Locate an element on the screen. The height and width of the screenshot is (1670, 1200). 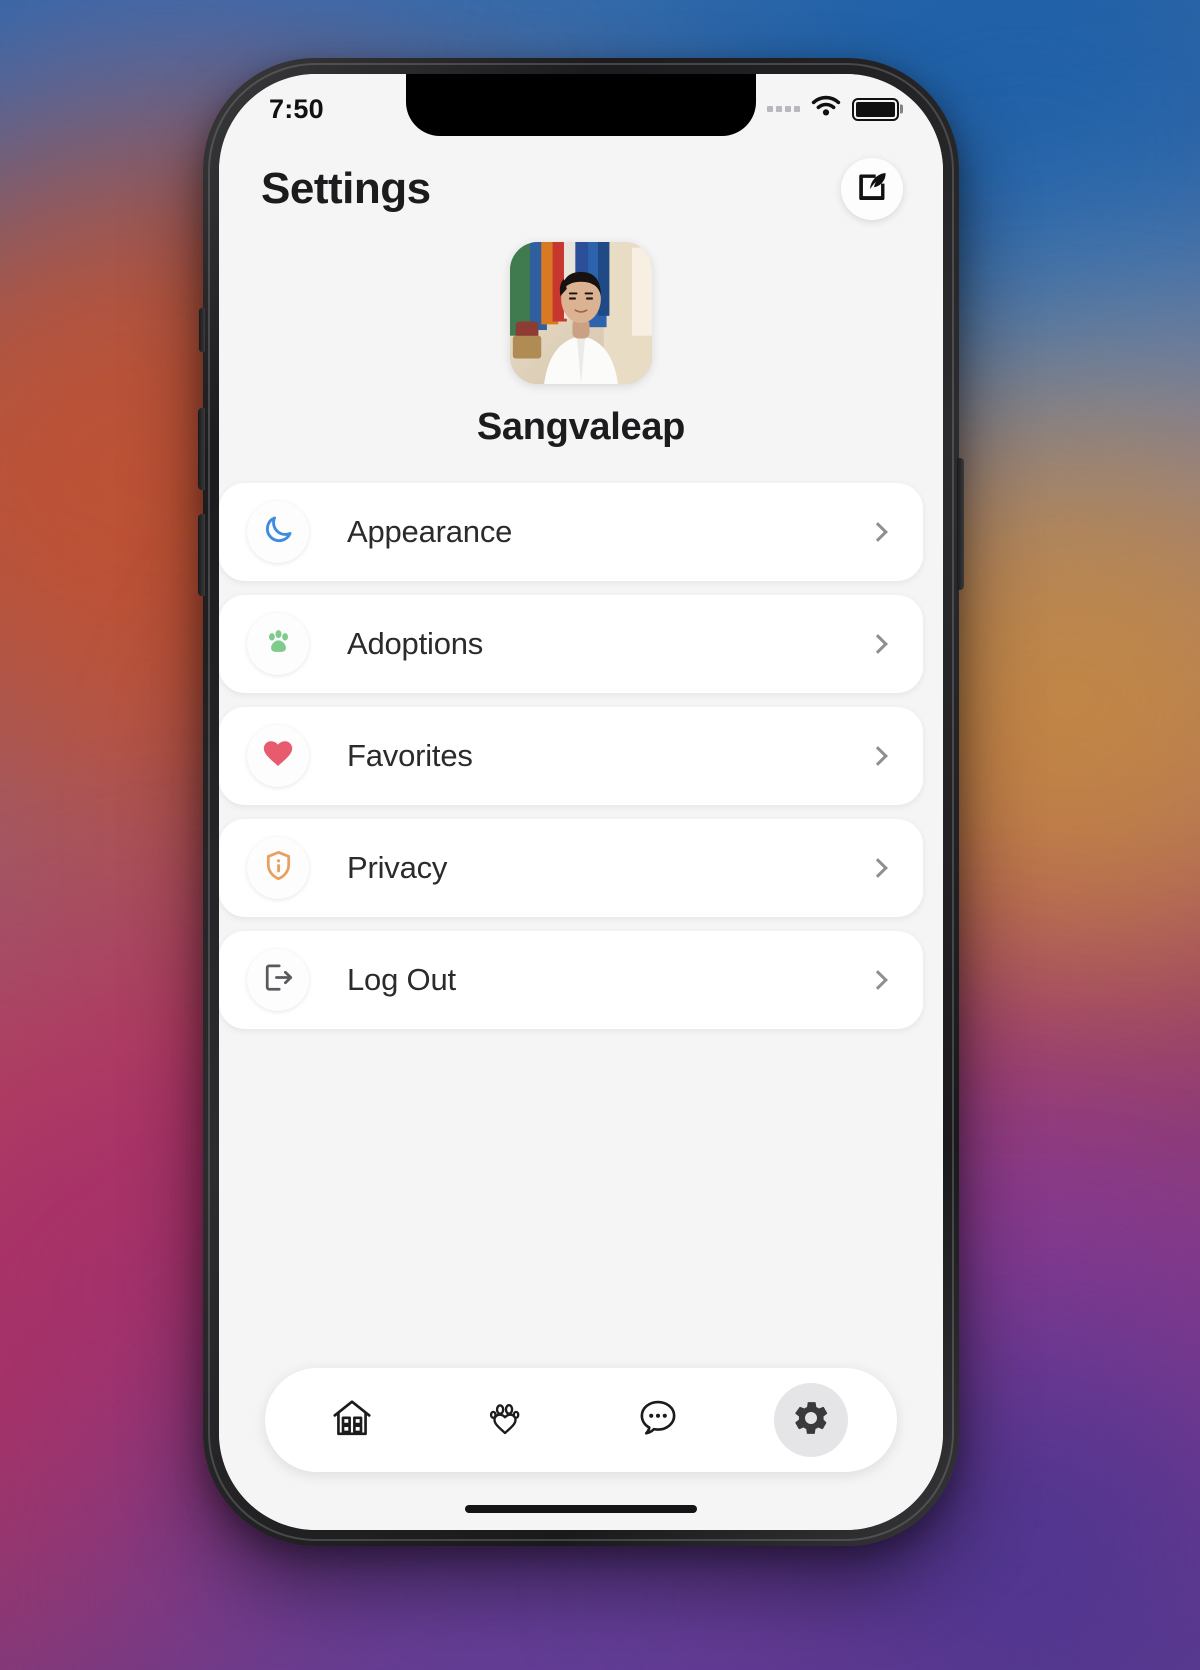
tab-settings is located at coordinates (810, 1420).